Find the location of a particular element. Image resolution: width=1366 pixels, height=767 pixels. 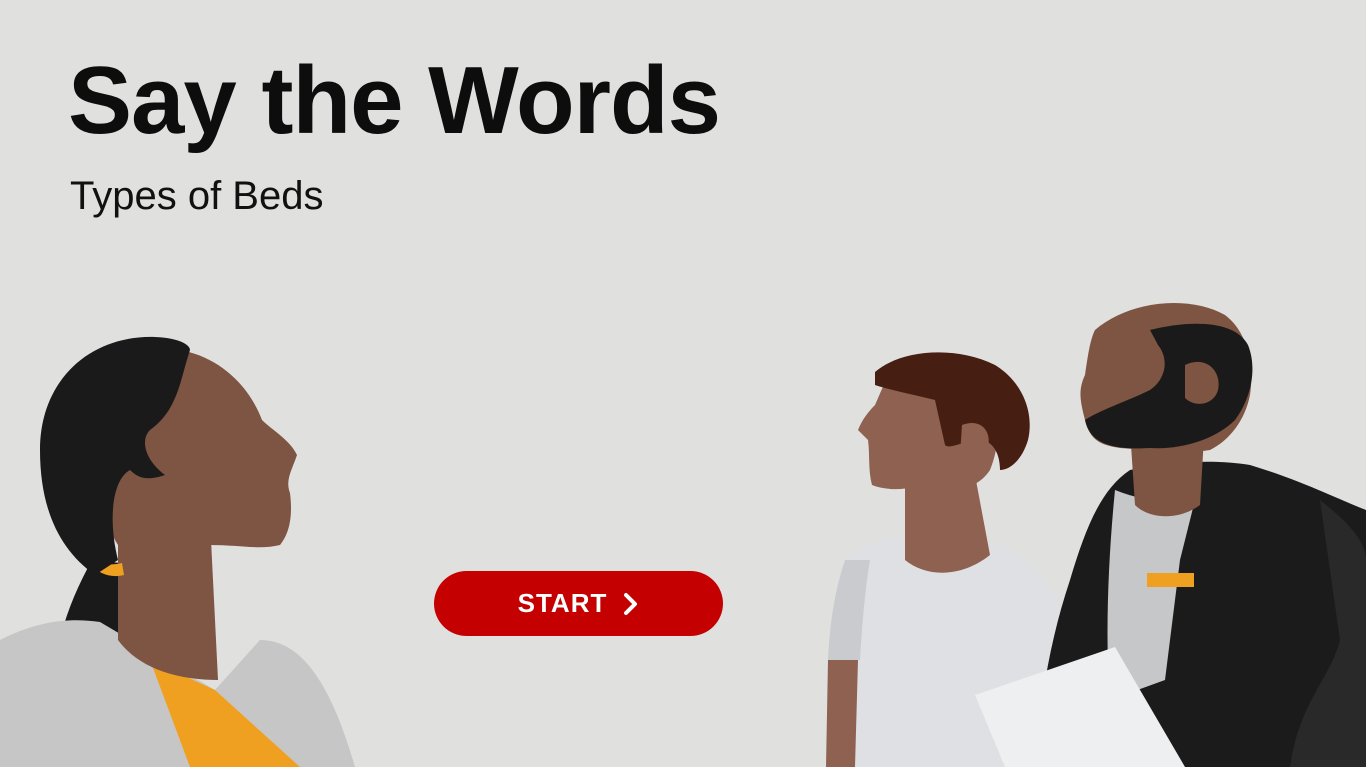

start-button-label: START is located at coordinates (562, 603).